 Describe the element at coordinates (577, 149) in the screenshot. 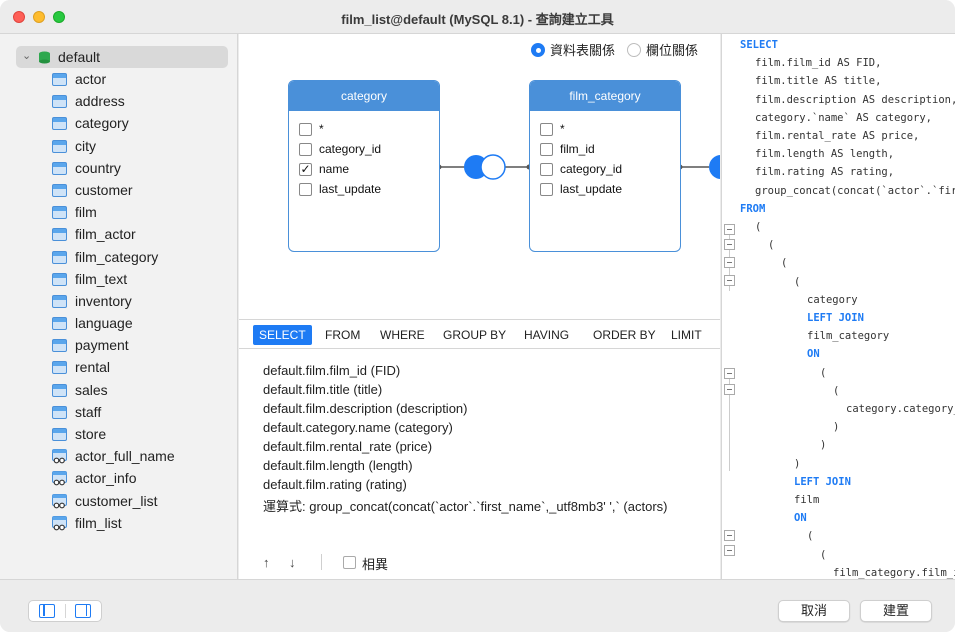

I see `field-label: film_id` at that location.